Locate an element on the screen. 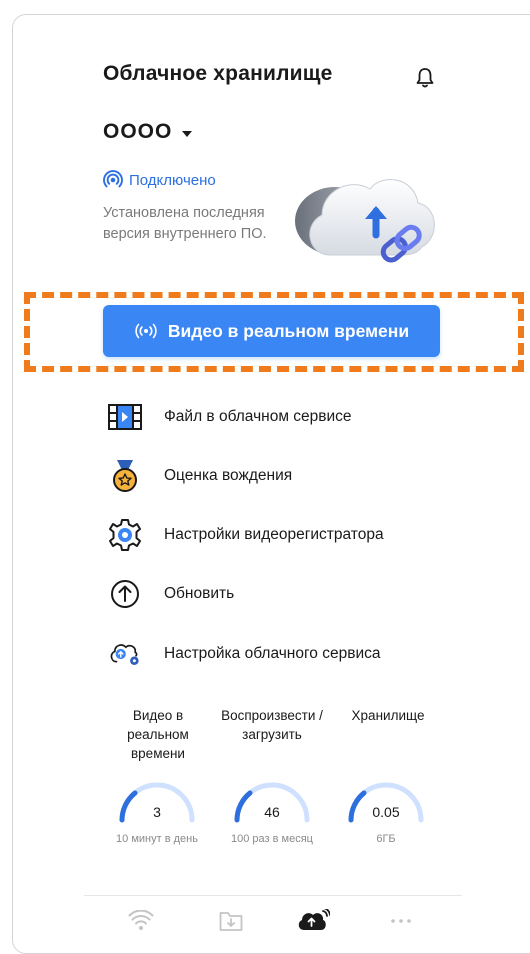 Image resolution: width=530 pixels, height=954 pixels. menu-item-cloud-files: Файл в облачном сервисе is located at coordinates (230, 417).